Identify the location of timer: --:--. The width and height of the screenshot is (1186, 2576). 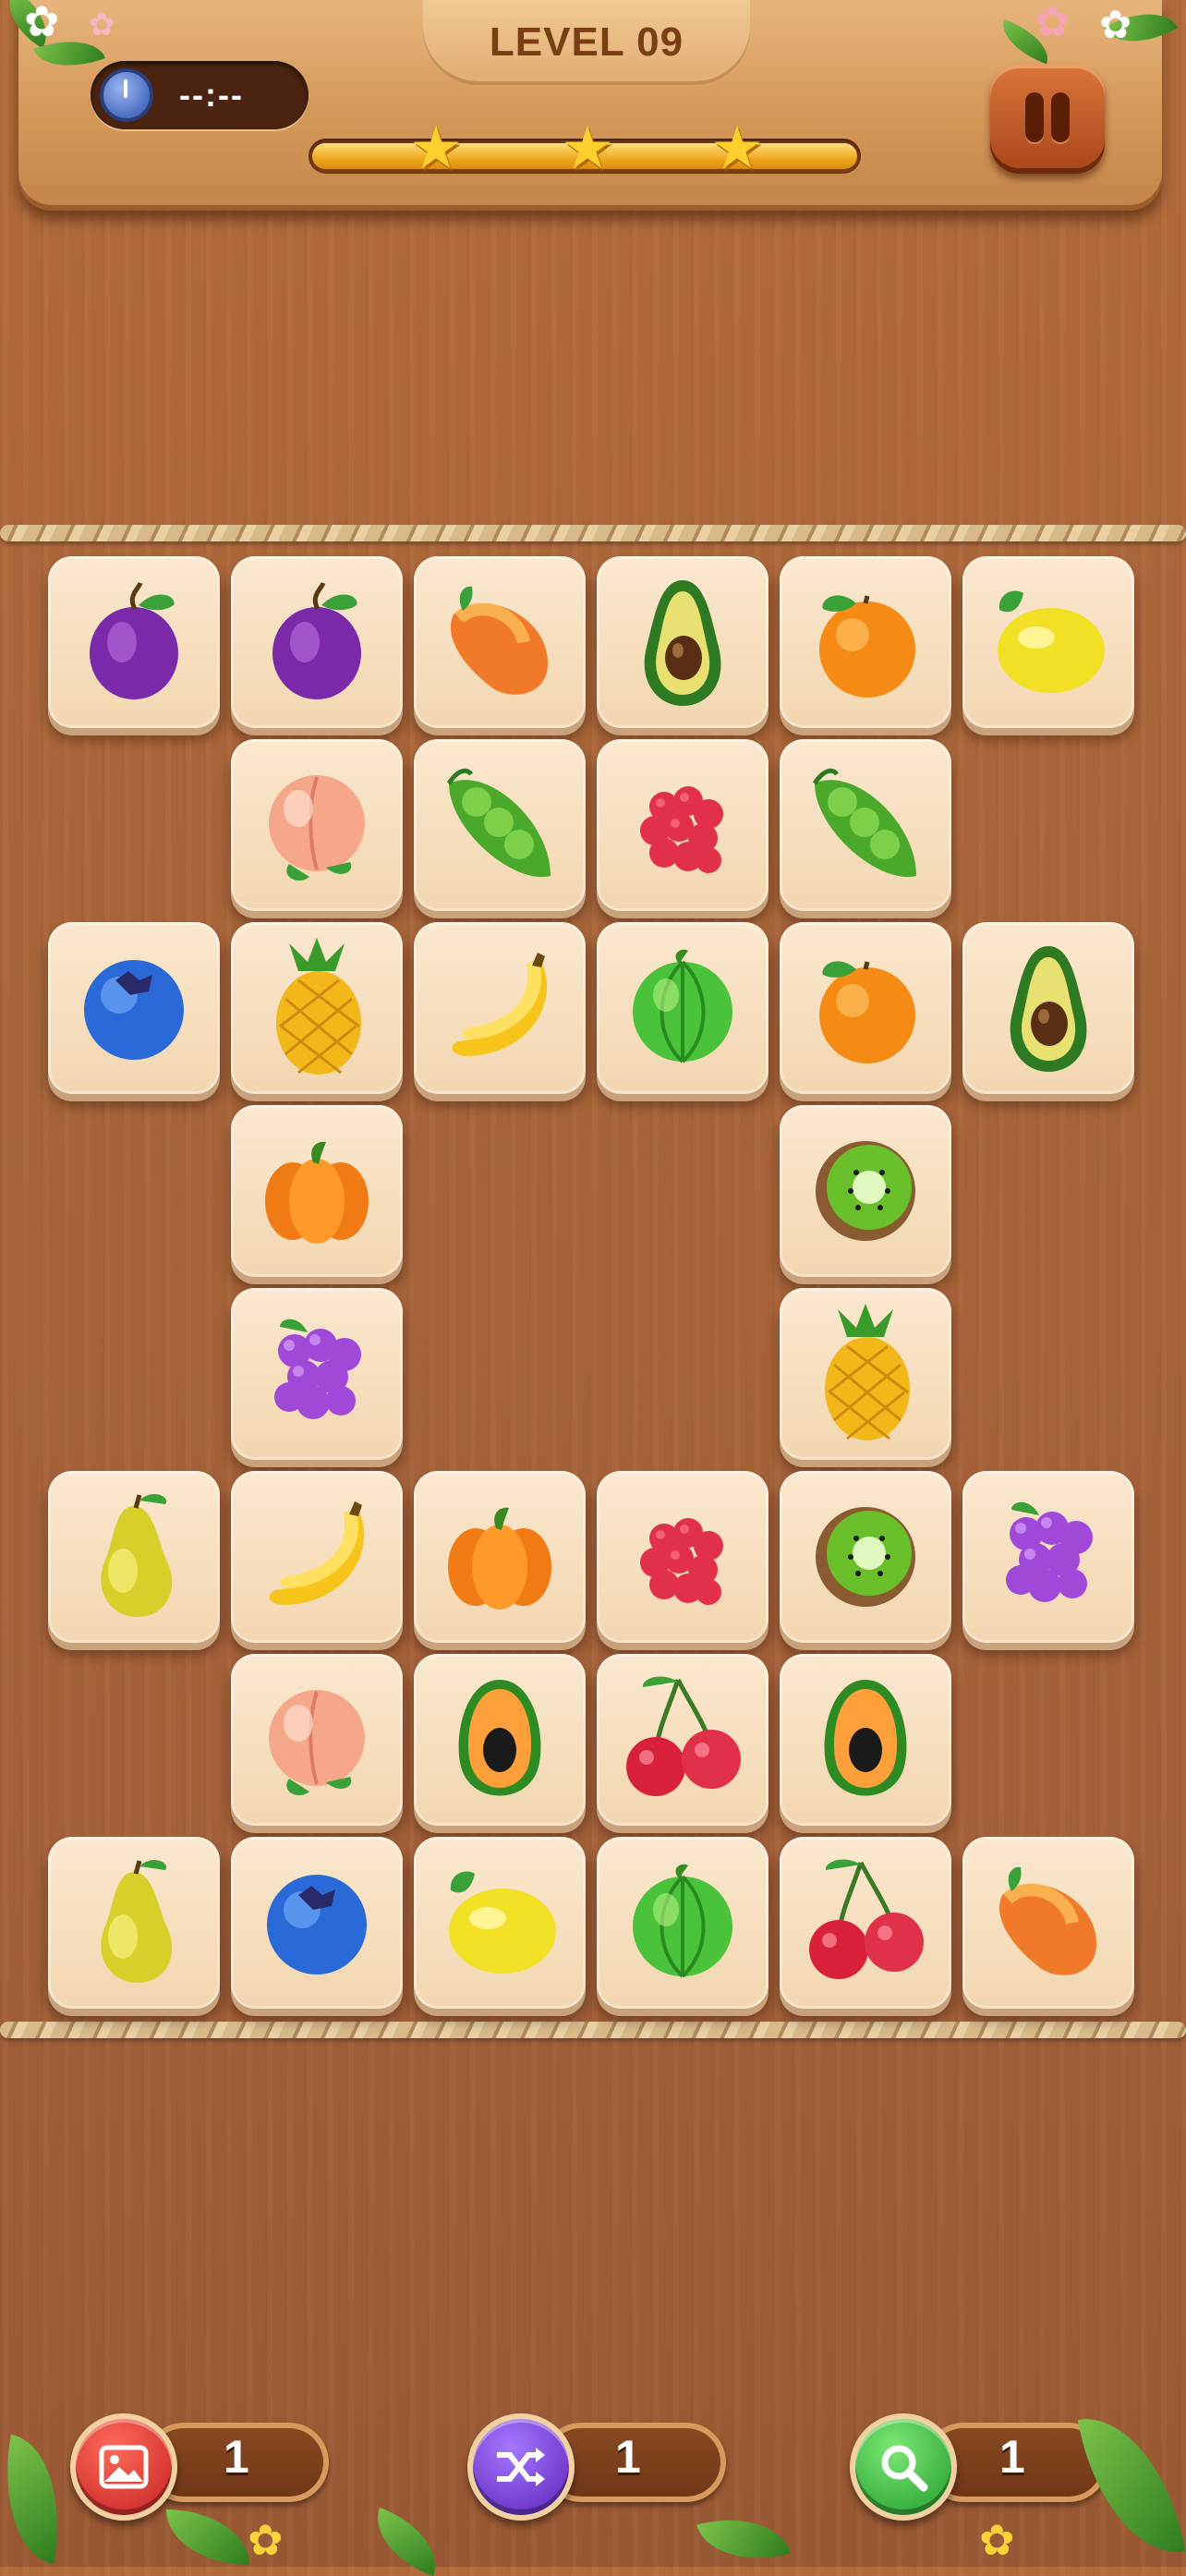
(200, 95).